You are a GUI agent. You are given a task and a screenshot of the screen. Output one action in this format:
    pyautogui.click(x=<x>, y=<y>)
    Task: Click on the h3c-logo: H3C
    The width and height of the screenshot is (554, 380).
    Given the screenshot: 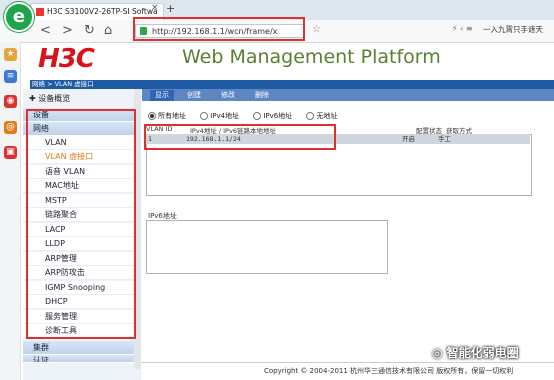 What is the action you would take?
    pyautogui.click(x=66, y=59)
    